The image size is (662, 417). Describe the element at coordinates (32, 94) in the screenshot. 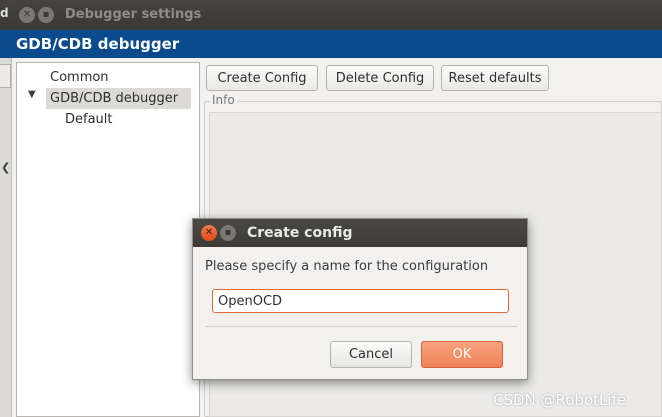

I see `tree-expander-icon: ▼` at that location.